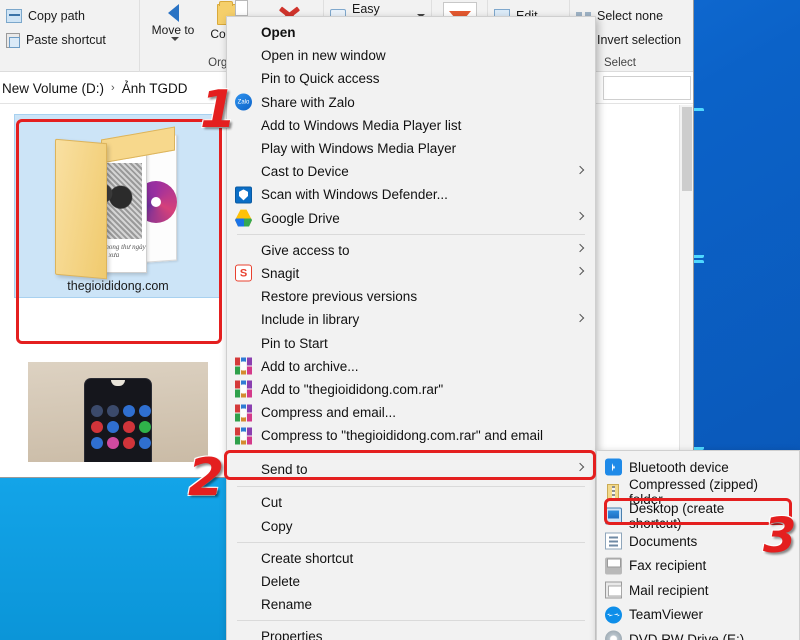 The width and height of the screenshot is (800, 640). I want to click on zip-folder-icon, so click(613, 491).